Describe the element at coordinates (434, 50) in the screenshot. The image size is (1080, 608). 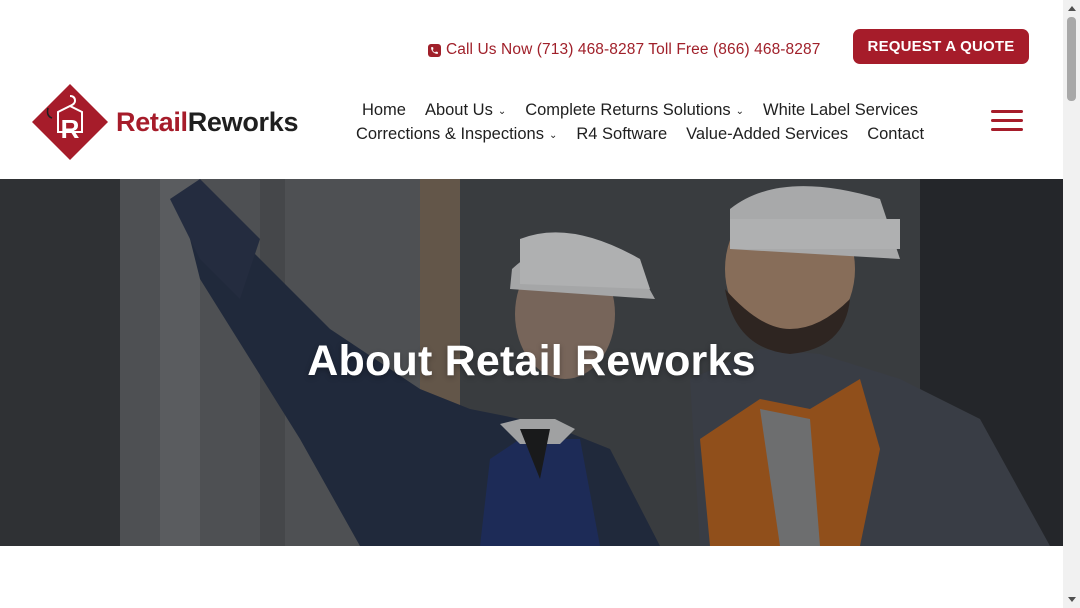
I see `phone-icon` at that location.